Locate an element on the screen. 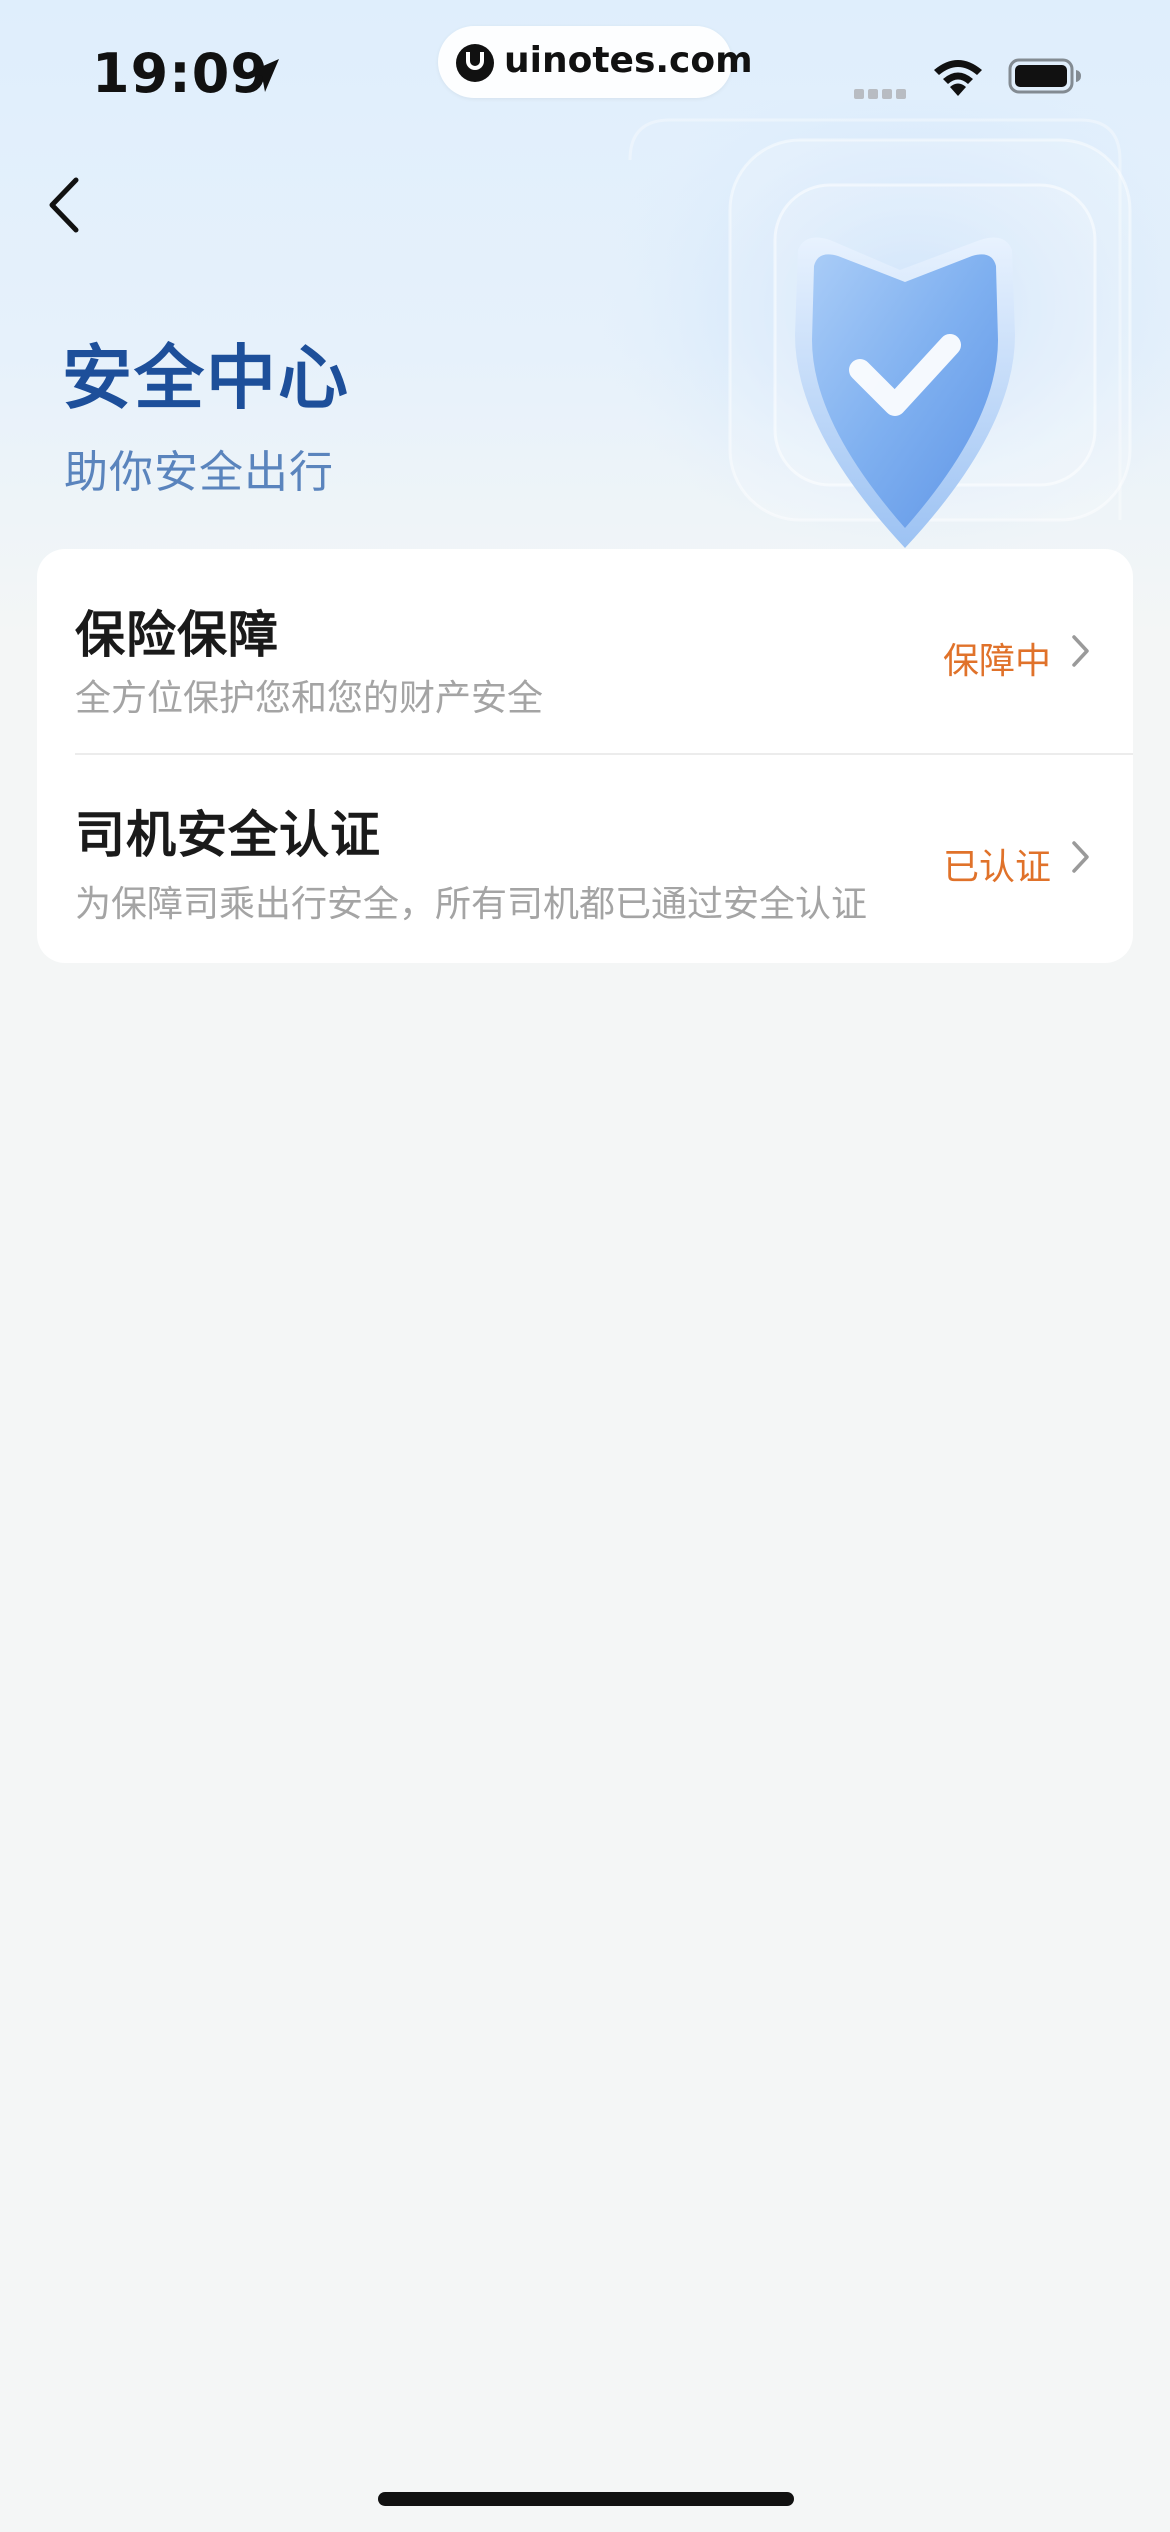 This screenshot has width=1170, height=2532. list-item-insurance: 保险保障 全方位保护您和您的财产安全 保障中 is located at coordinates (585, 652).